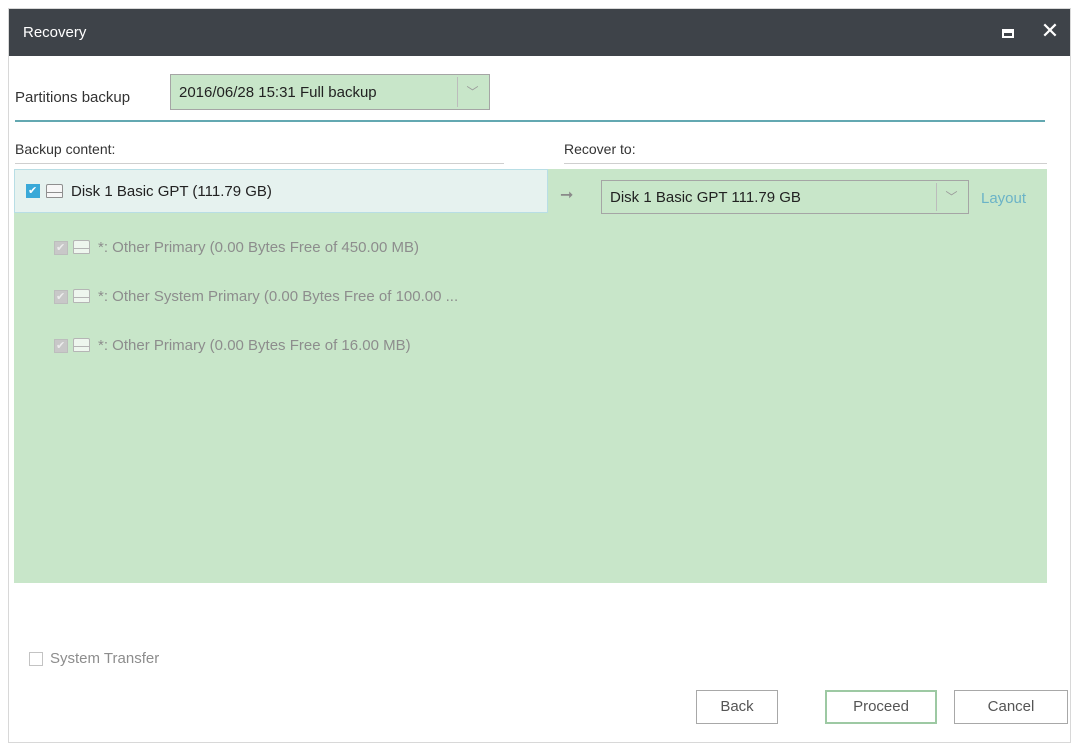  I want to click on recover-to-heading: Recover to:, so click(600, 149).